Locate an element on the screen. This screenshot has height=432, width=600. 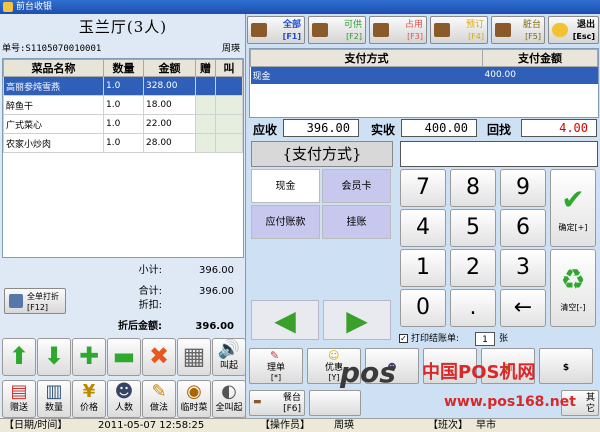
key-0: 0 is located at coordinates (423, 308).